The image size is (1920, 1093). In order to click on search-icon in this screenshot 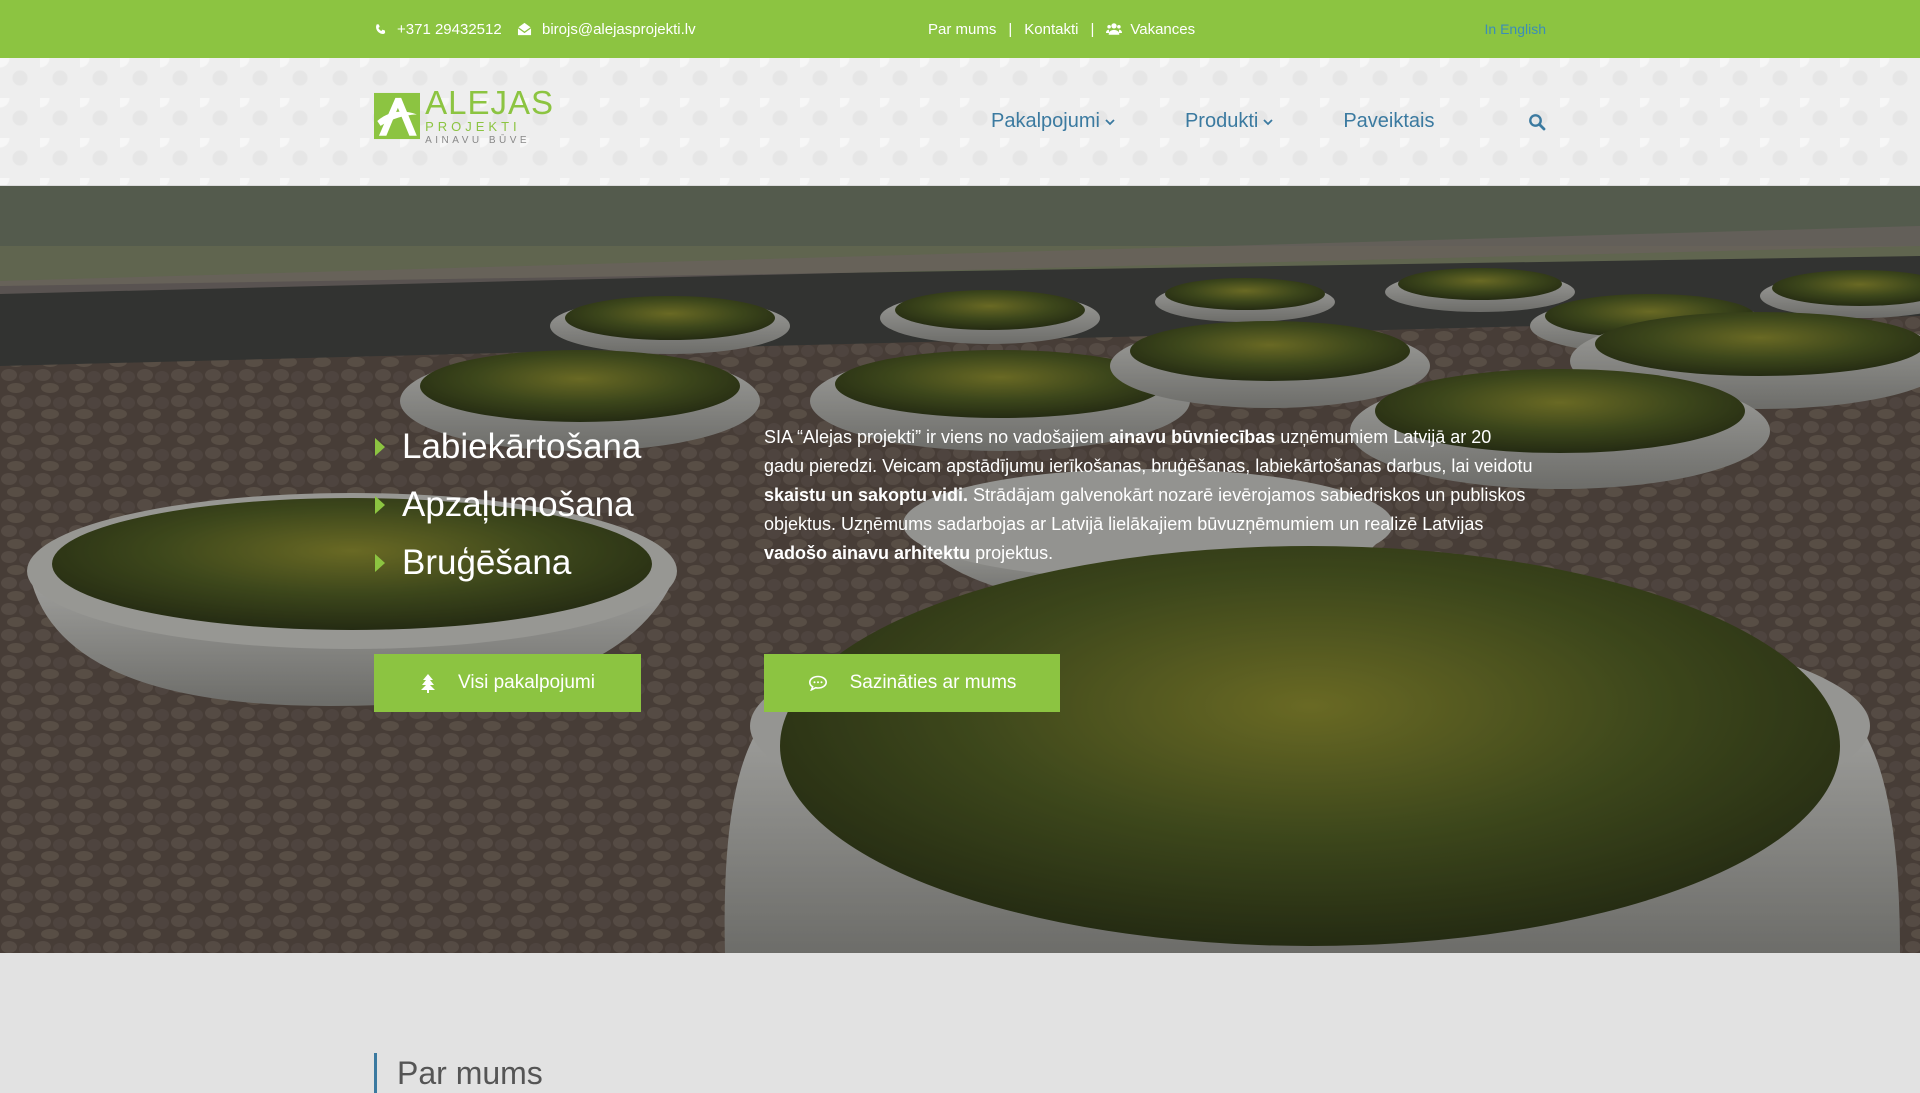, I will do `click(1537, 121)`.